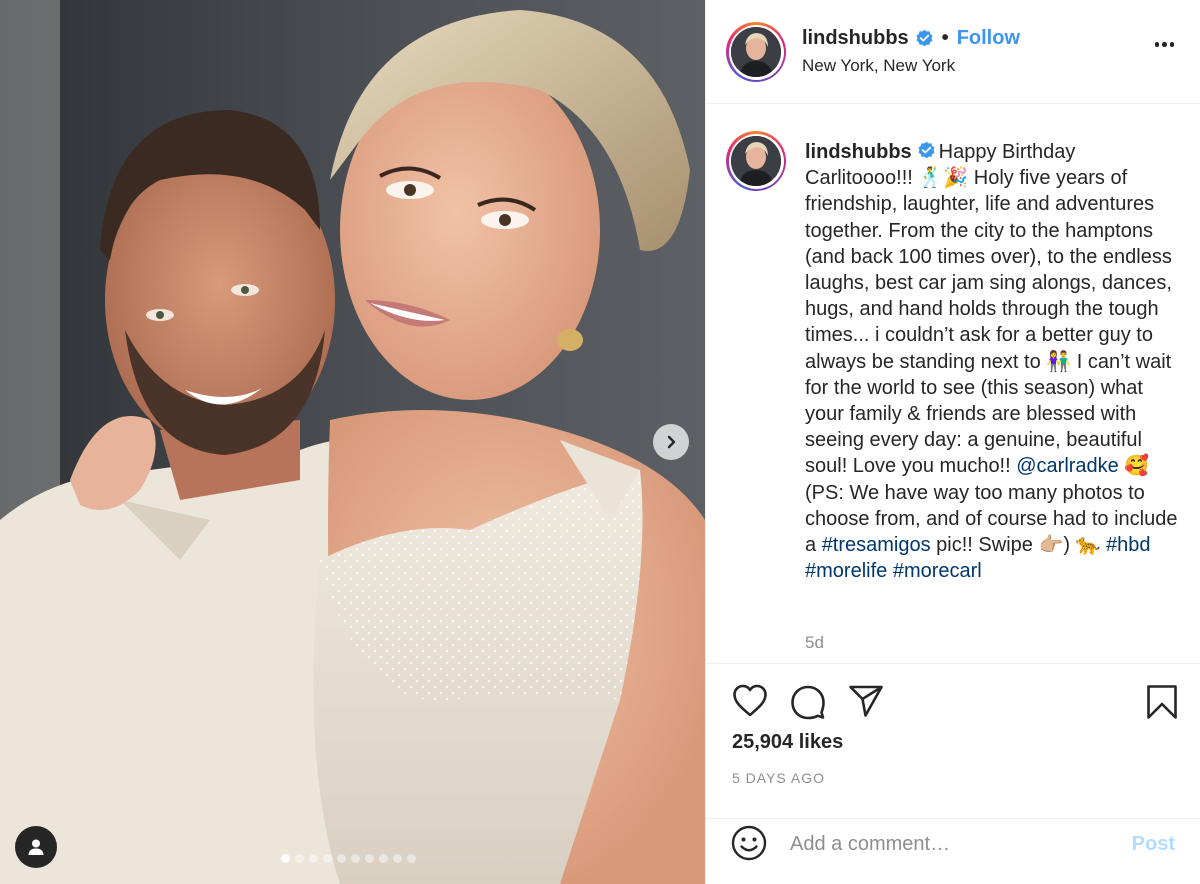 The height and width of the screenshot is (884, 1200). What do you see at coordinates (950, 844) in the screenshot?
I see `comment-input` at bounding box center [950, 844].